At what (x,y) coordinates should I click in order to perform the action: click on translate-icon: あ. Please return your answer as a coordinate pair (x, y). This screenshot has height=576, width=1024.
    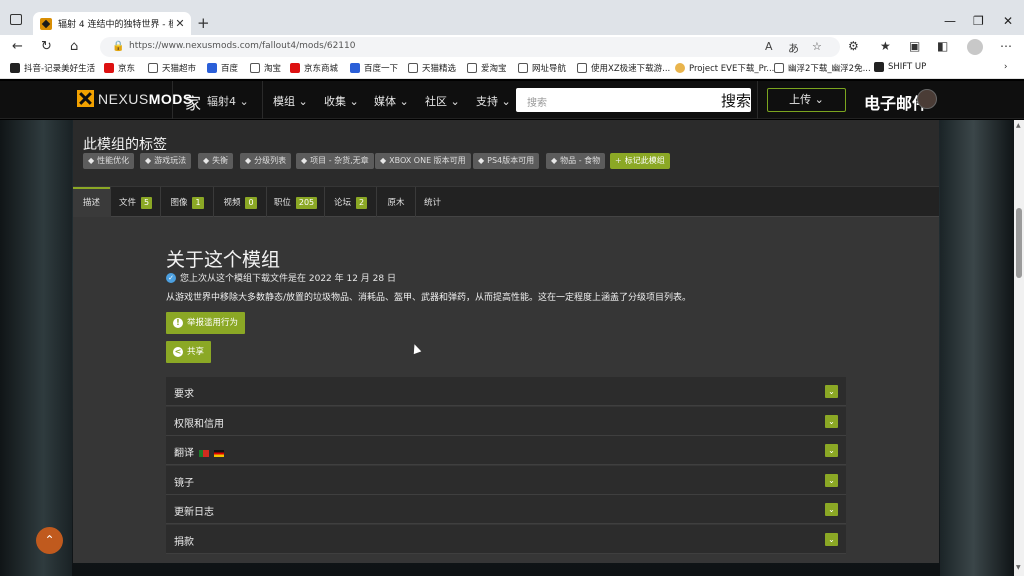
    Looking at the image, I should click on (793, 48).